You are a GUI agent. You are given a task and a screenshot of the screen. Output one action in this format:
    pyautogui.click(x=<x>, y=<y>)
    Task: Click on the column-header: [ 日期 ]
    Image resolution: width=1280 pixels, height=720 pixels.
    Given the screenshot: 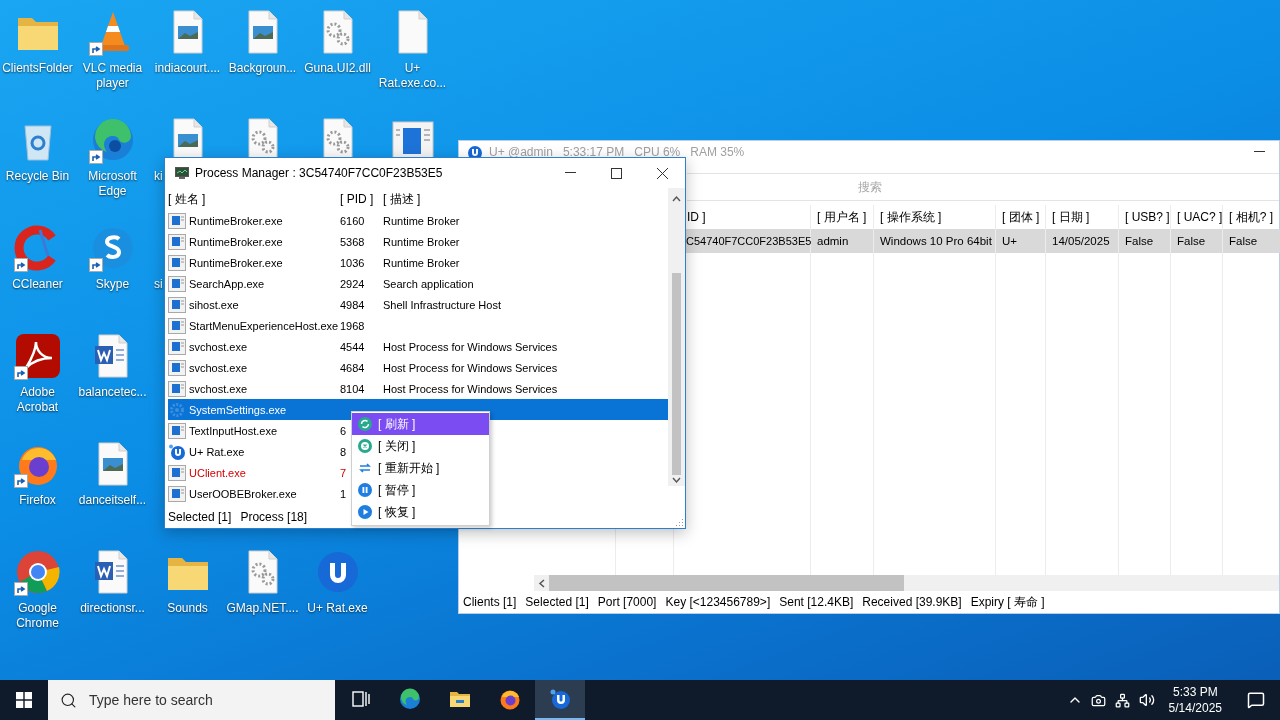 What is the action you would take?
    pyautogui.click(x=1071, y=217)
    